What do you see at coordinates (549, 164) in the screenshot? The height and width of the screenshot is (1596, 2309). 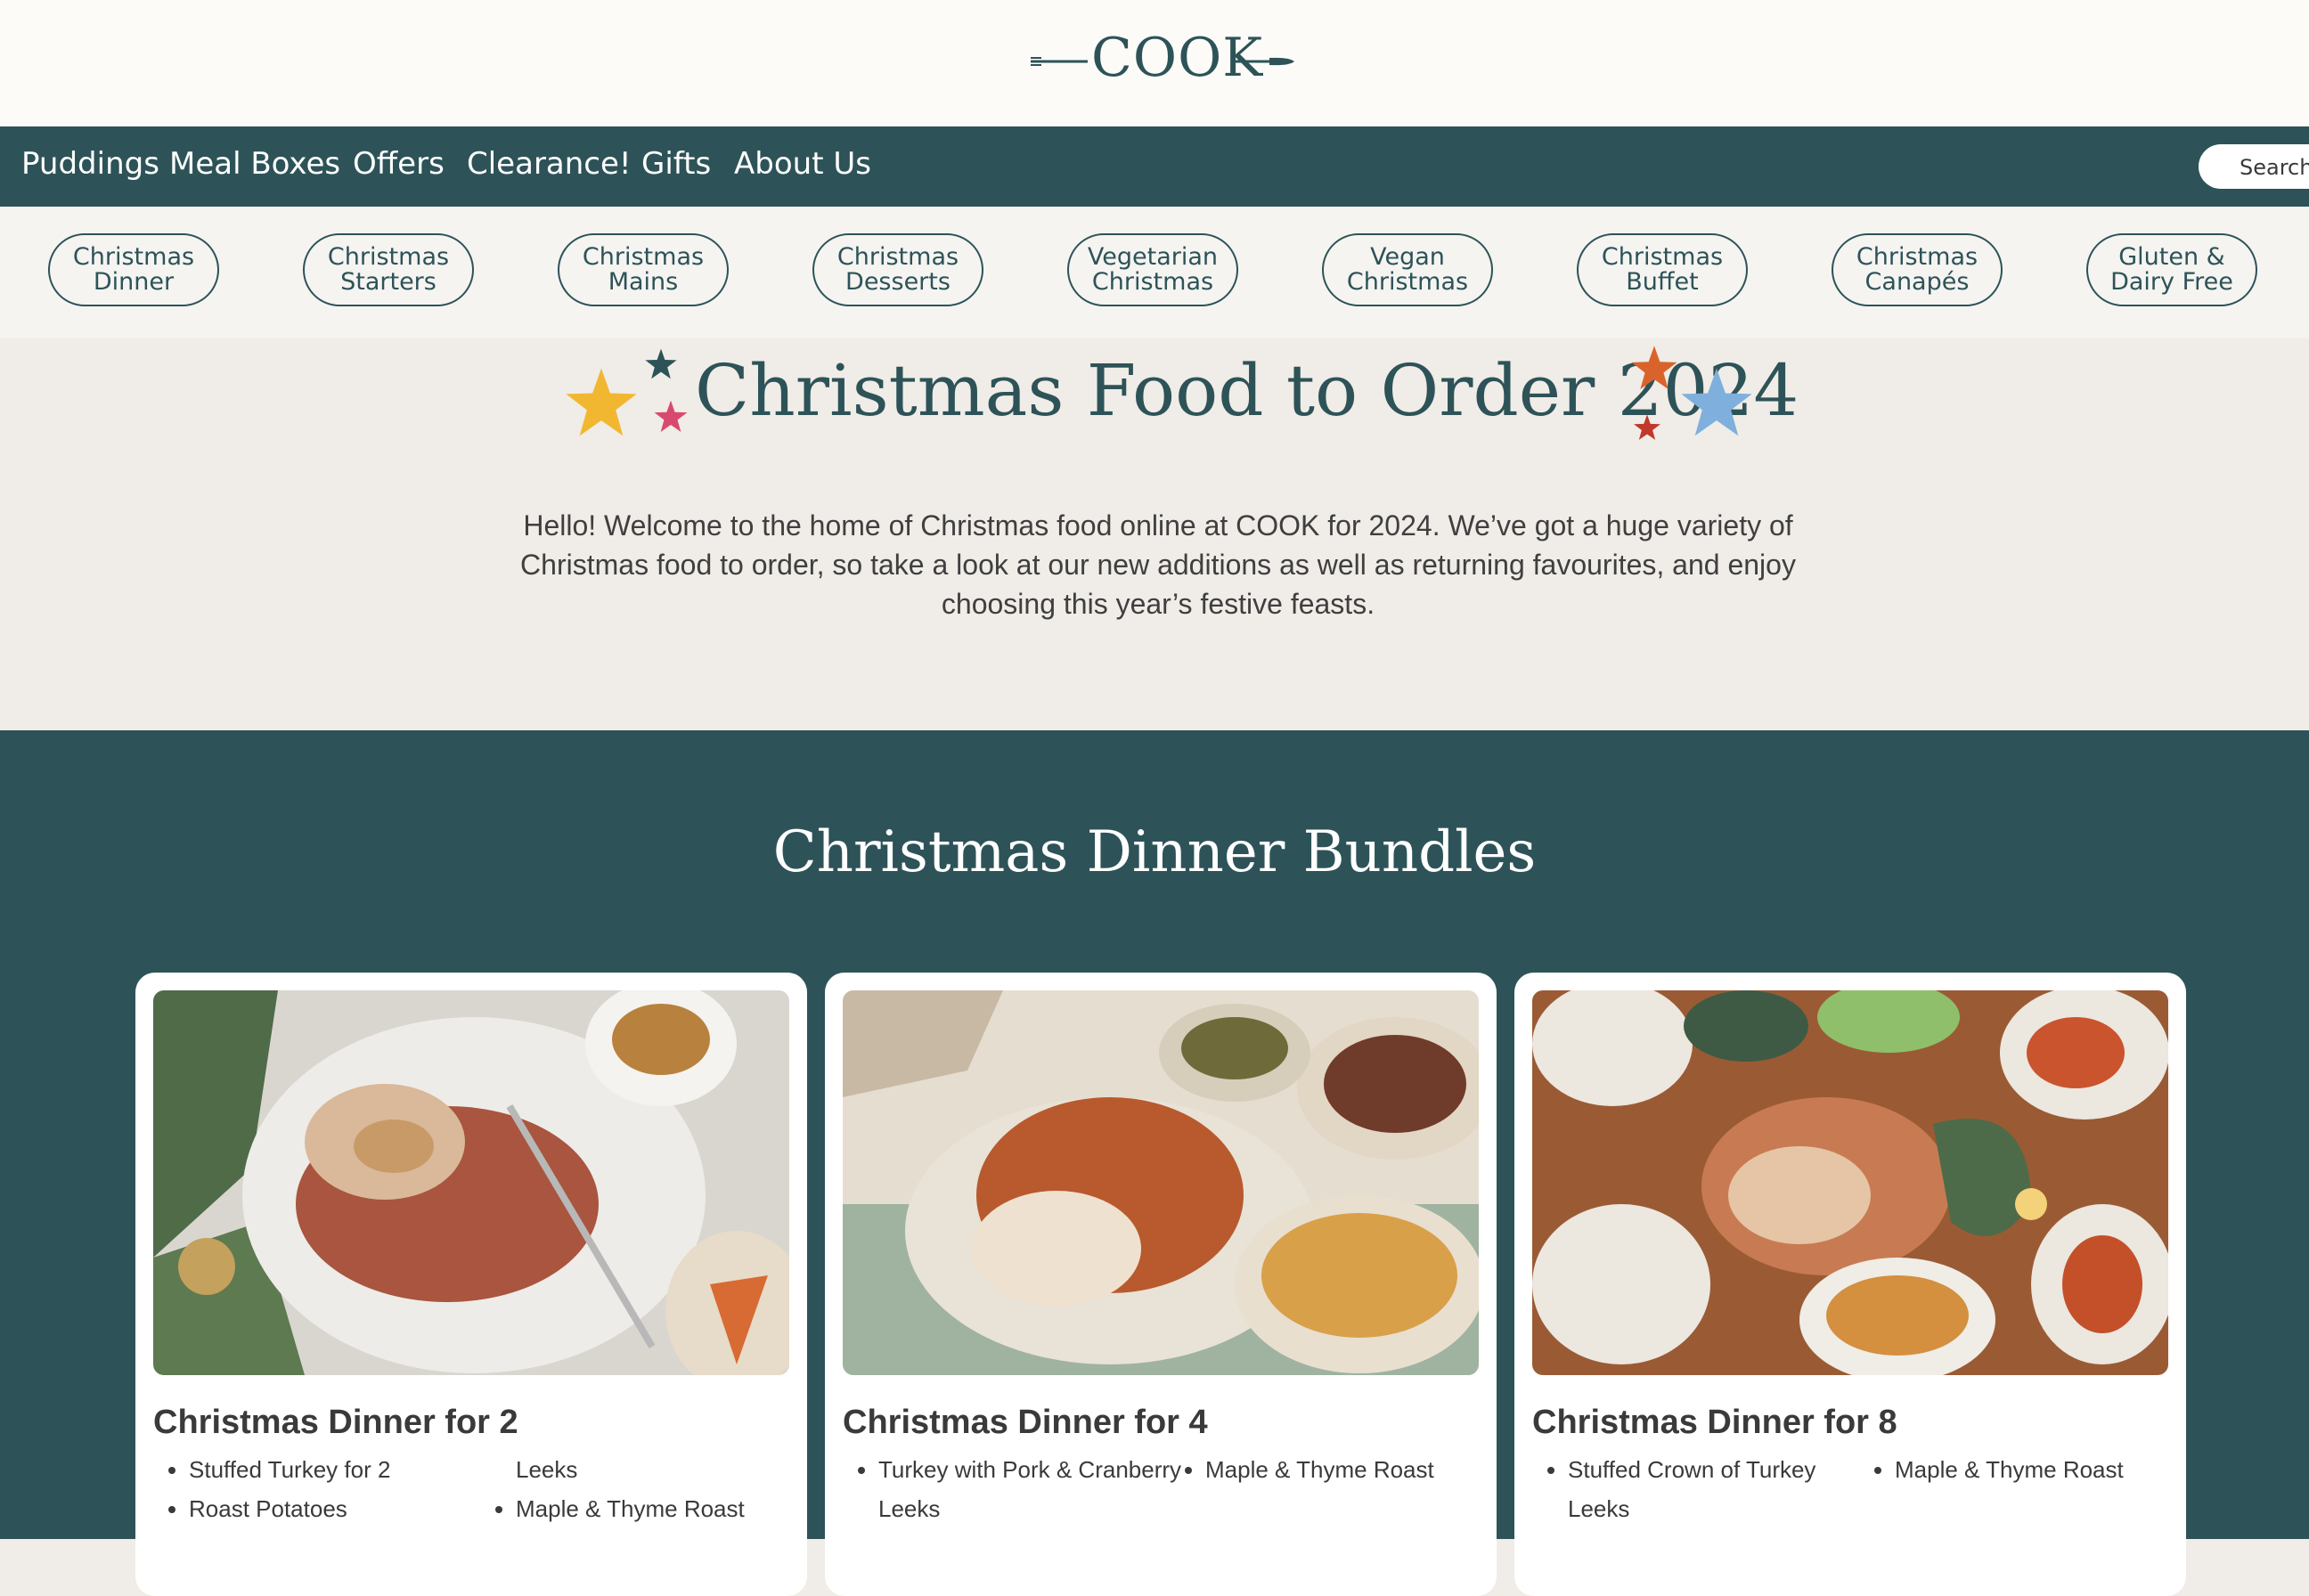 I see `nav-item-clearance: Clearance!` at bounding box center [549, 164].